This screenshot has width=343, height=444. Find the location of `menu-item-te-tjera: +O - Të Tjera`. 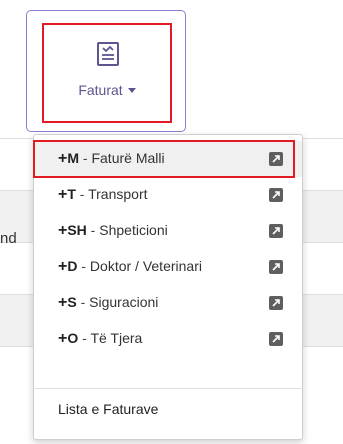

menu-item-te-tjera: +O - Të Tjera is located at coordinates (168, 339).